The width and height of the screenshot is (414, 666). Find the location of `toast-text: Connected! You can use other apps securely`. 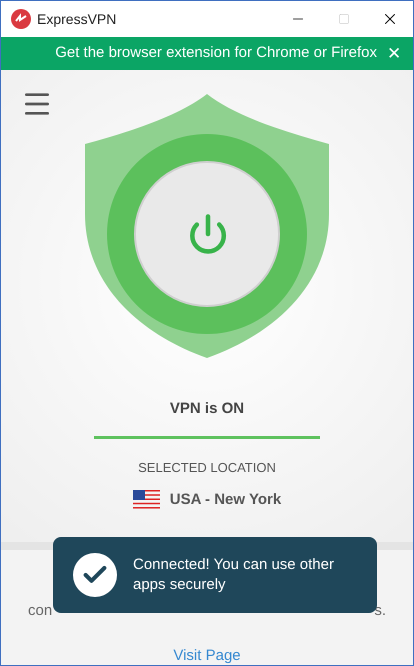

toast-text: Connected! You can use other apps securely is located at coordinates (234, 575).